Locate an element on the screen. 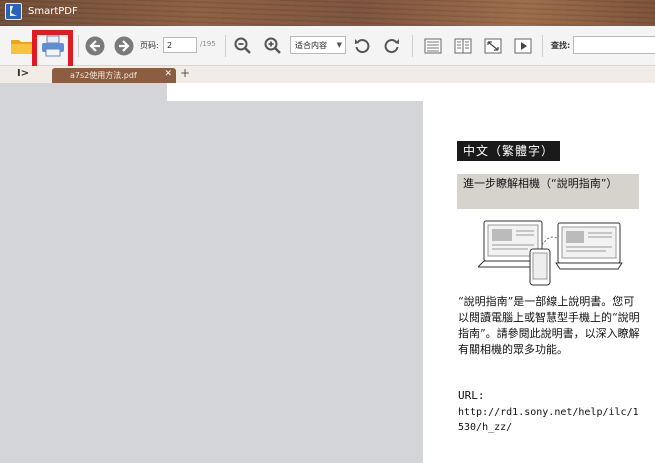  page-total: /195 is located at coordinates (208, 44).